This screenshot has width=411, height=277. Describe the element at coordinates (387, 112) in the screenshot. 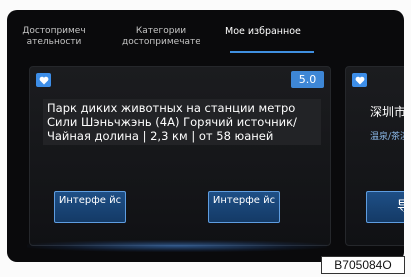

I see `attraction-title: 深圳市西` at that location.